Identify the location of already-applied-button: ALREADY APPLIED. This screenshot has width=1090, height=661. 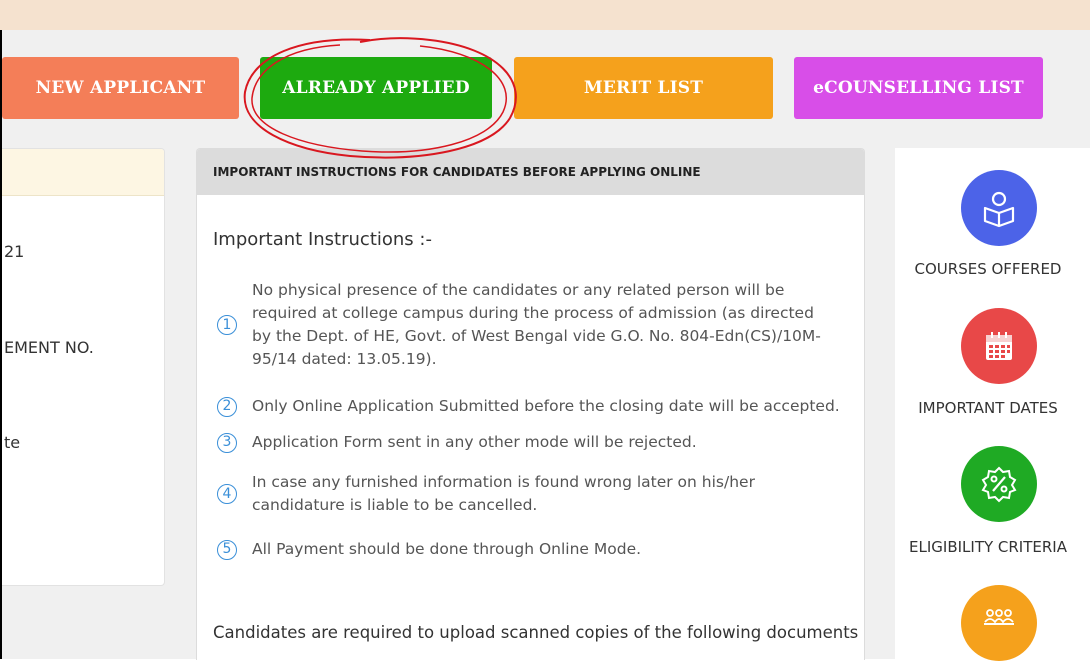
(376, 88).